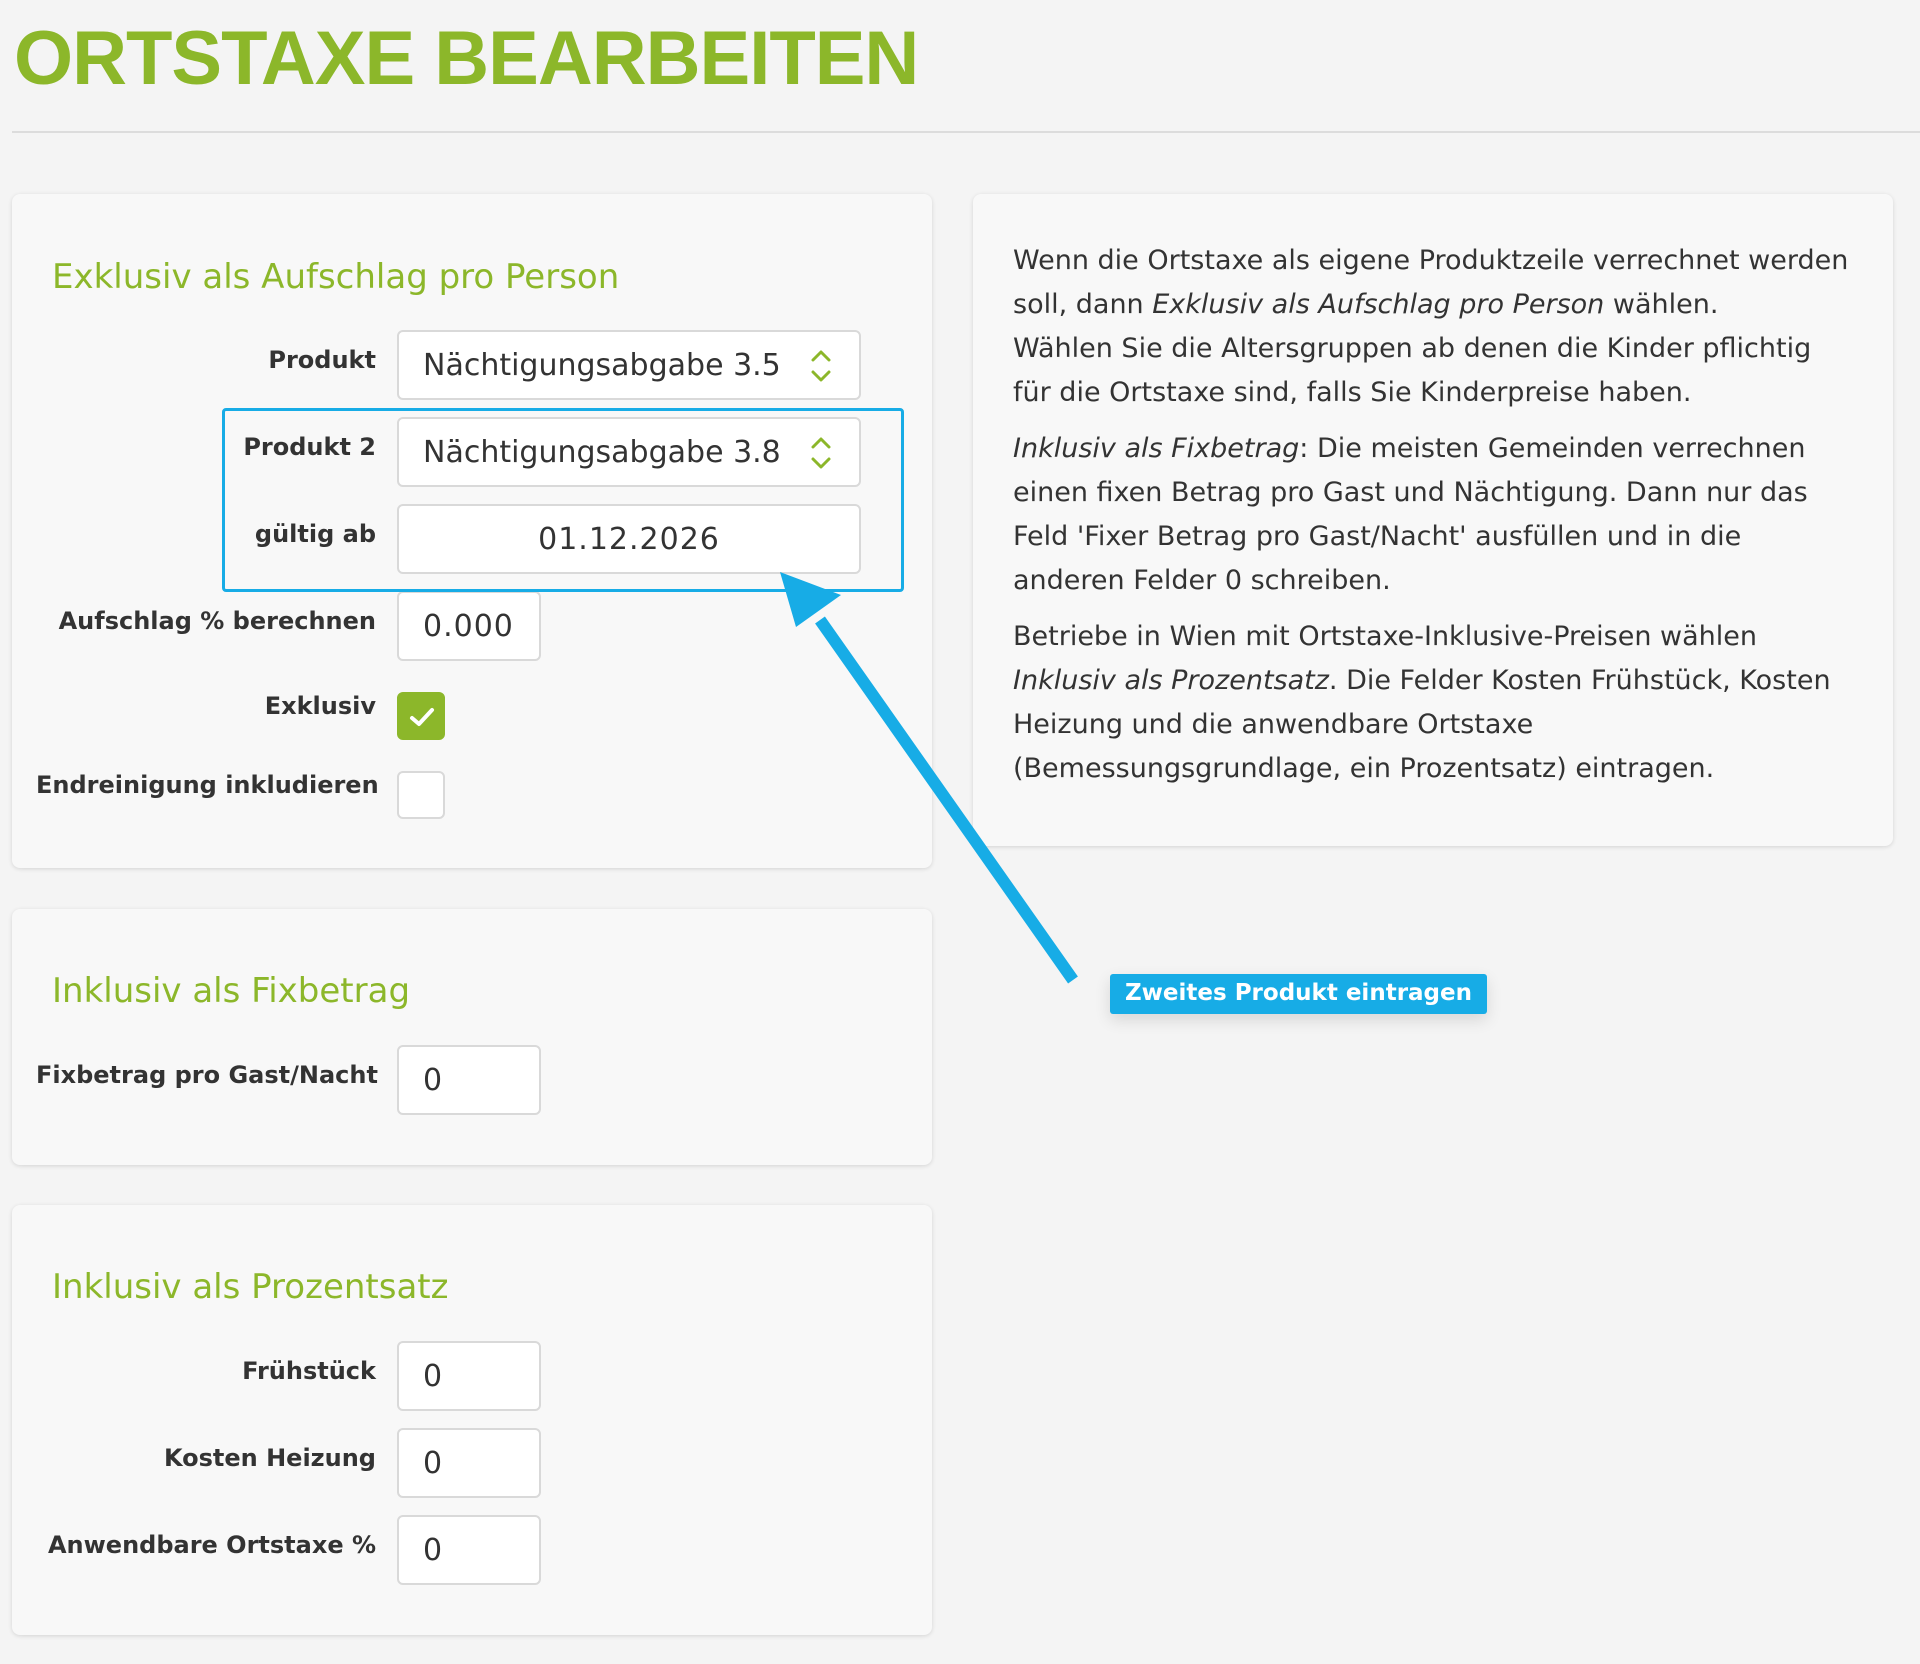 The image size is (1920, 1664). Describe the element at coordinates (469, 626) in the screenshot. I see `aufschlag-input: 0.000` at that location.